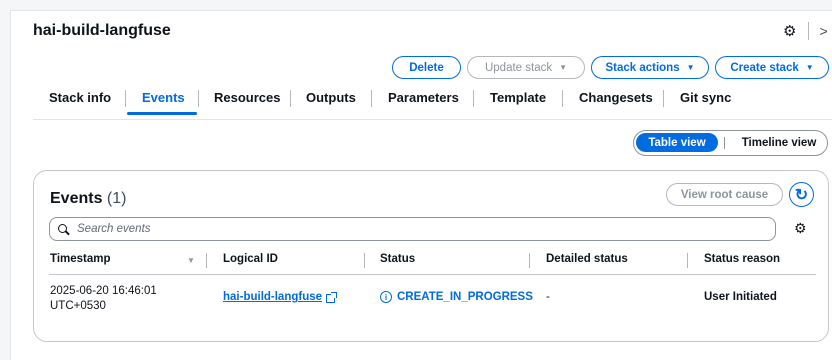 This screenshot has height=360, width=832. I want to click on create-stack-label: Create stack, so click(764, 67).